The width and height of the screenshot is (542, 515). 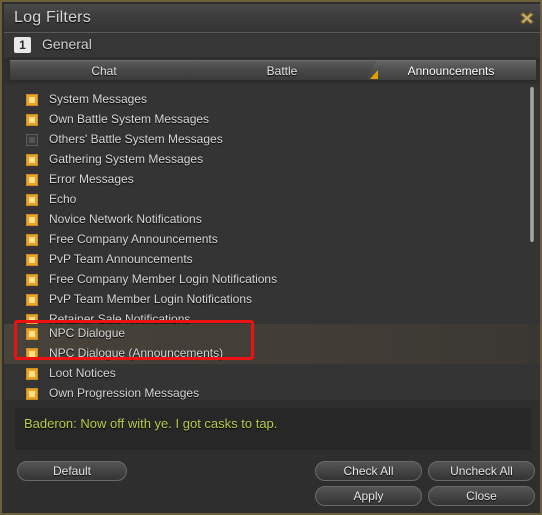 What do you see at coordinates (124, 393) in the screenshot?
I see `list-item-label: Own Progression Messages` at bounding box center [124, 393].